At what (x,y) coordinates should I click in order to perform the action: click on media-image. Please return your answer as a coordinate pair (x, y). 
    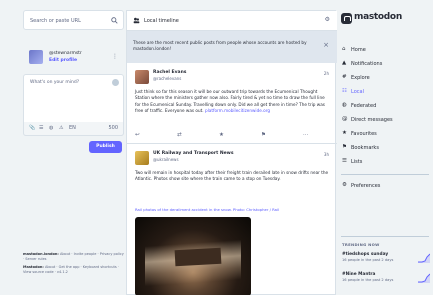
    Looking at the image, I should click on (193, 256).